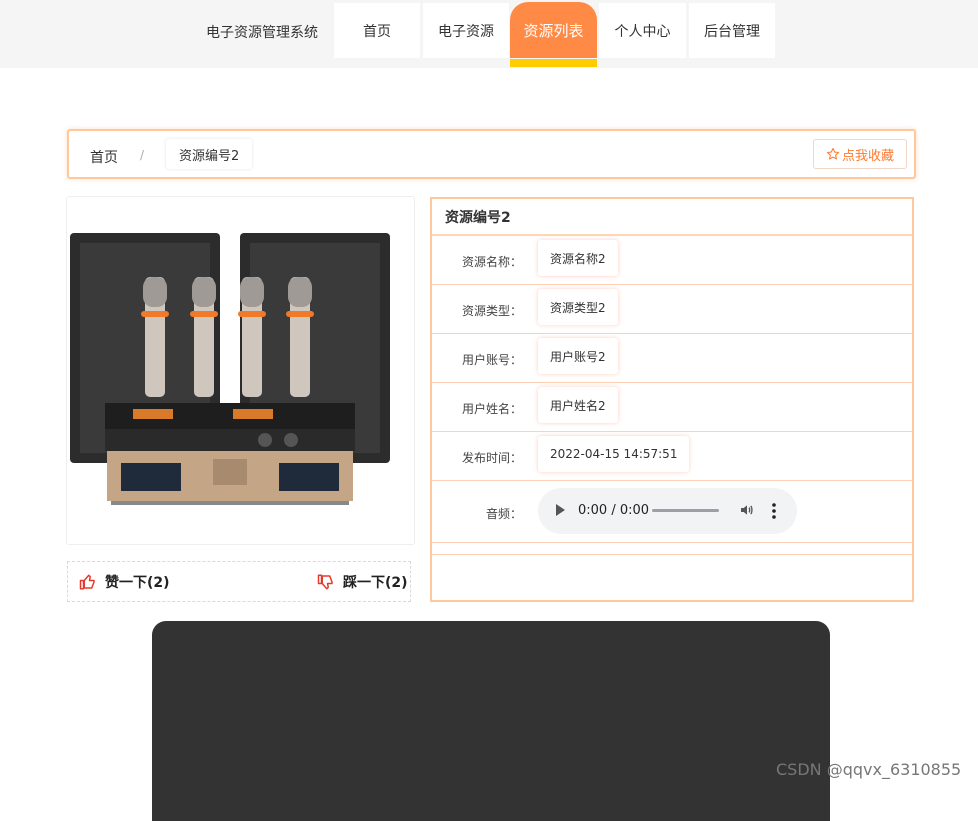 This screenshot has width=978, height=821. Describe the element at coordinates (867, 156) in the screenshot. I see `favorite-label: 点我收藏` at that location.